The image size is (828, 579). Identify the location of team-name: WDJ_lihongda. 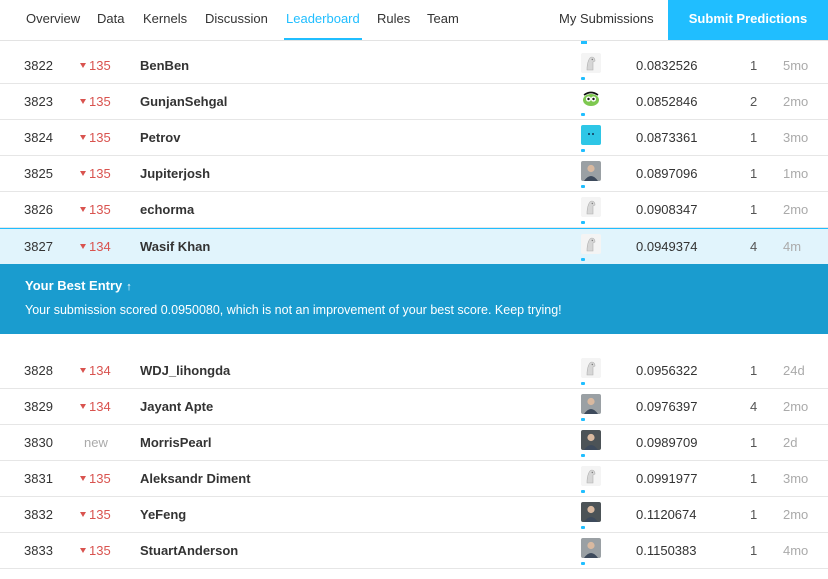
(185, 370).